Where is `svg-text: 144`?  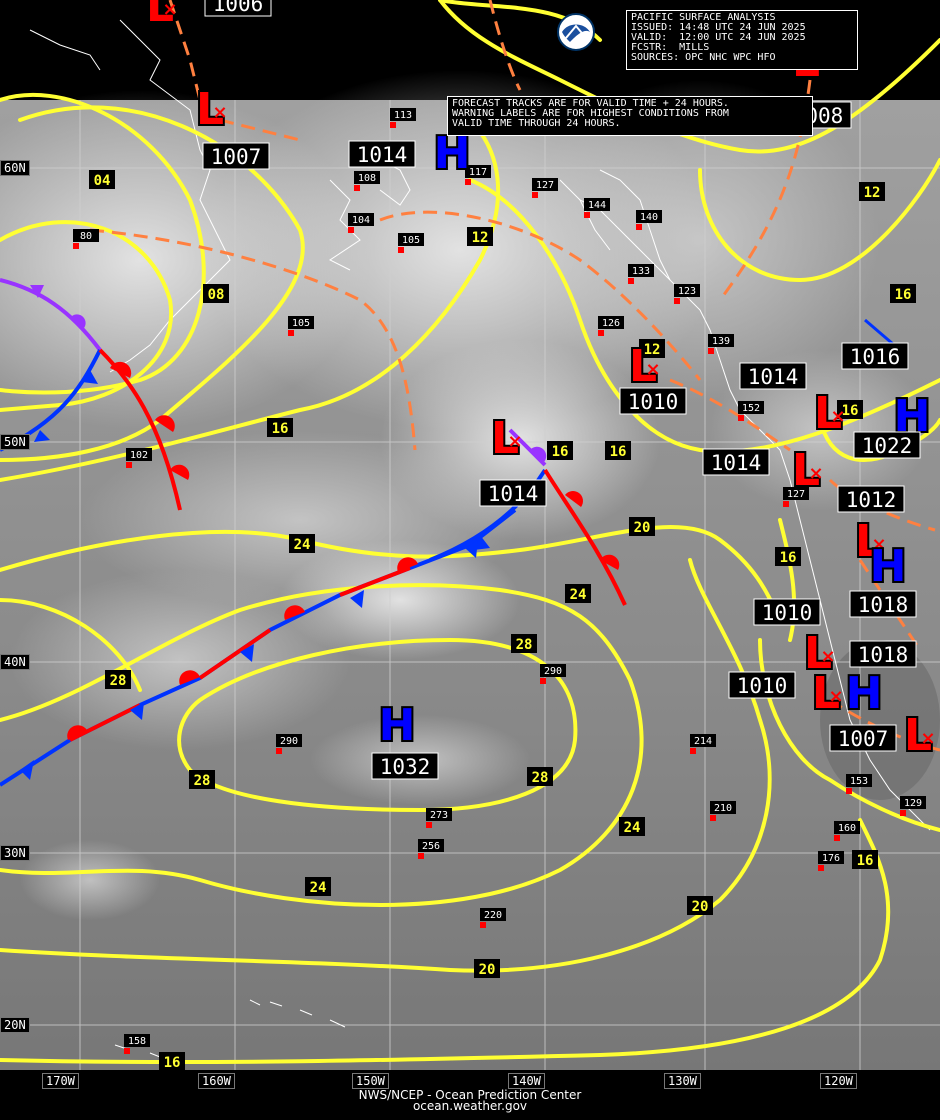
svg-text: 144 is located at coordinates (597, 205).